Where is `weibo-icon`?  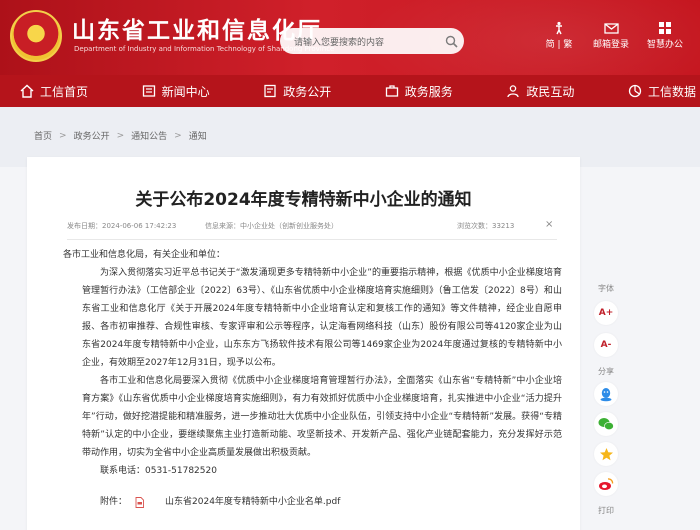 weibo-icon is located at coordinates (606, 484).